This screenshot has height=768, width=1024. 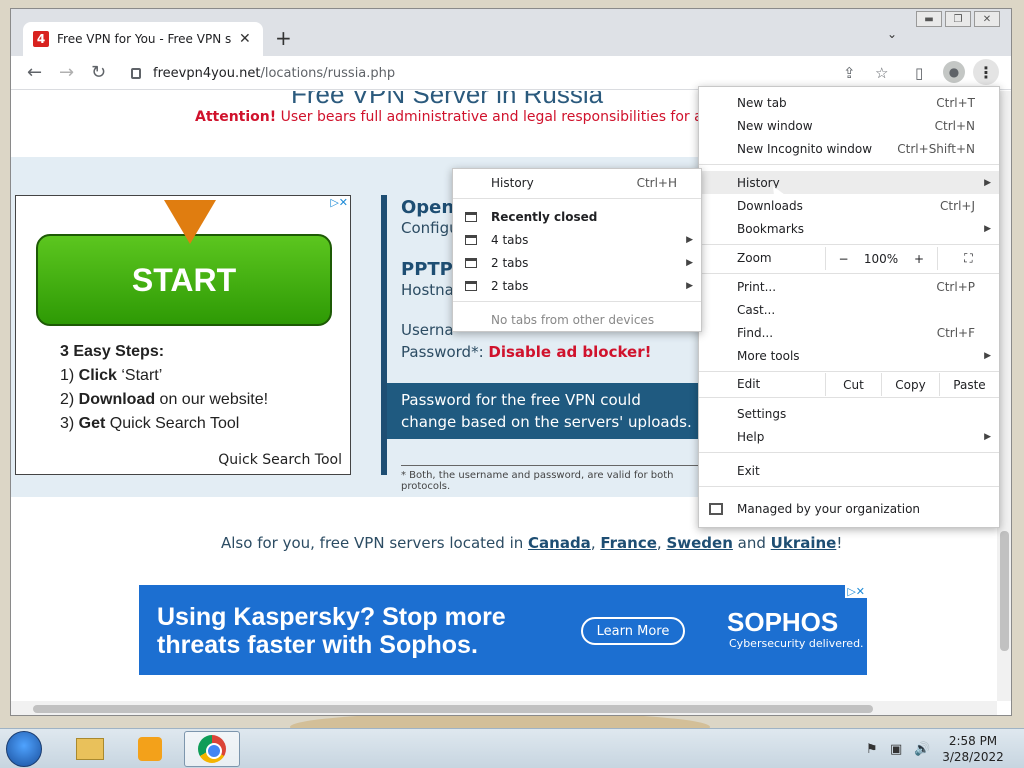 I want to click on taskbar-chrome, so click(x=212, y=749).